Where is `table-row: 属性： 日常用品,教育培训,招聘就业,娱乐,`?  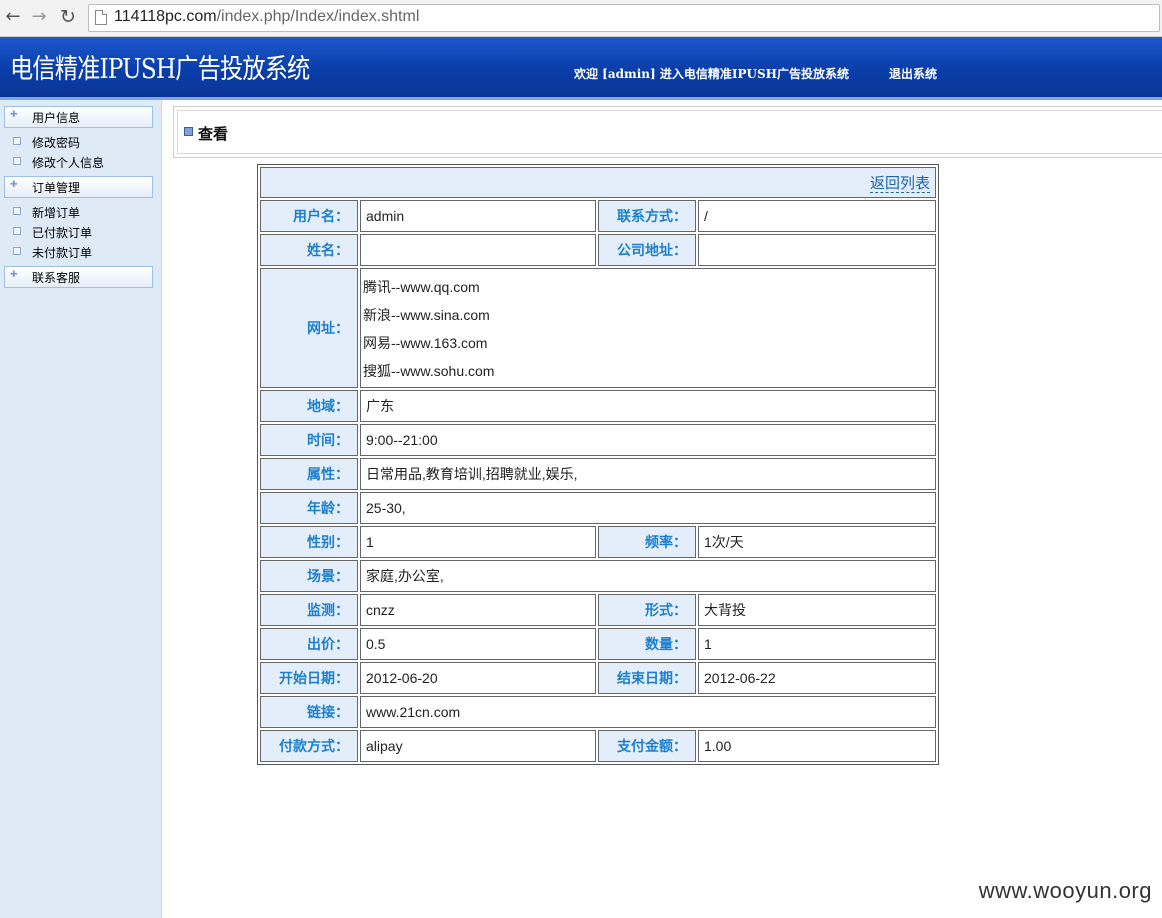
table-row: 属性： 日常用品,教育培训,招聘就业,娱乐, is located at coordinates (598, 474).